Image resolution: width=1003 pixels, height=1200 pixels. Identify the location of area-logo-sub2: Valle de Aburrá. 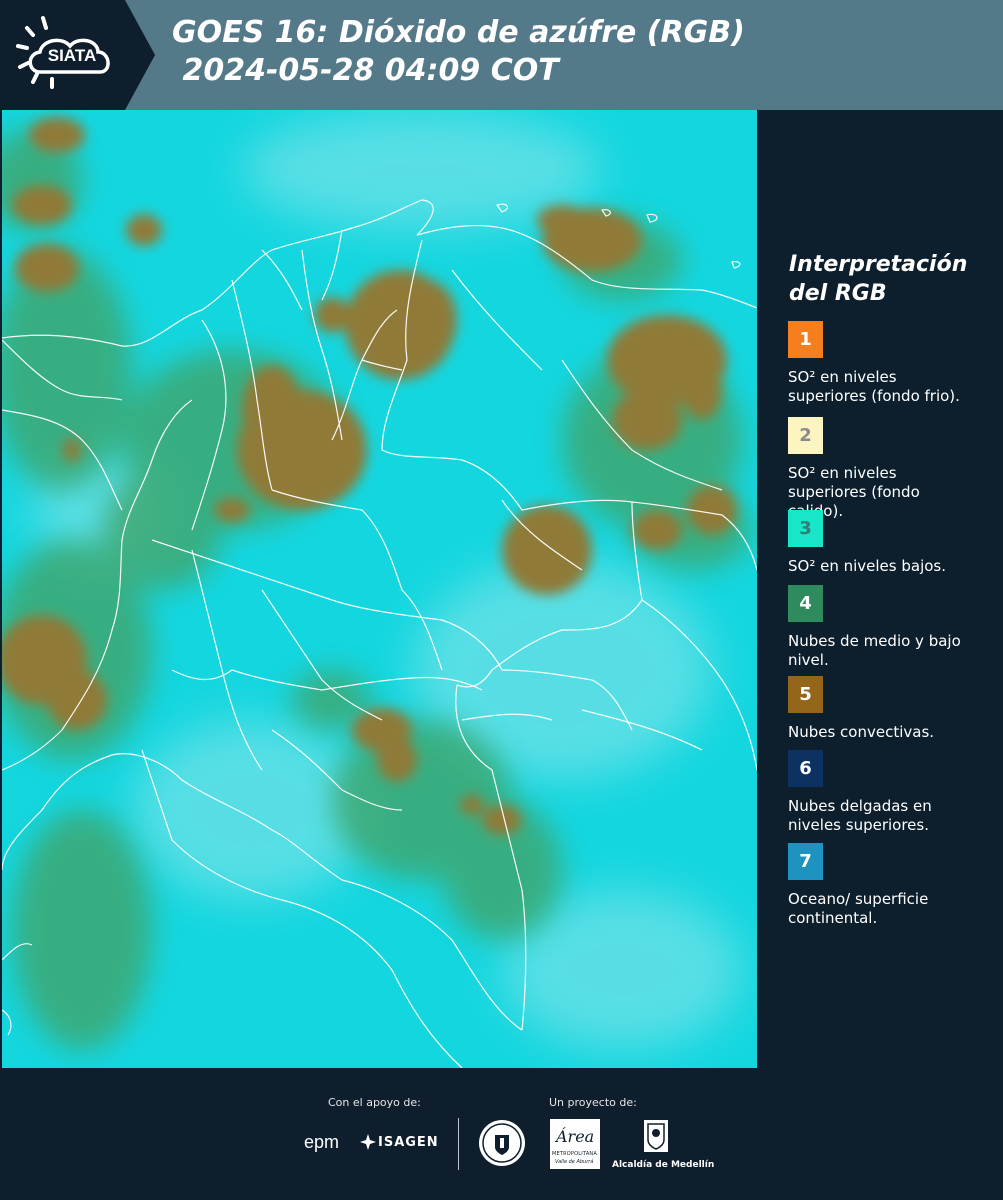
(574, 1162).